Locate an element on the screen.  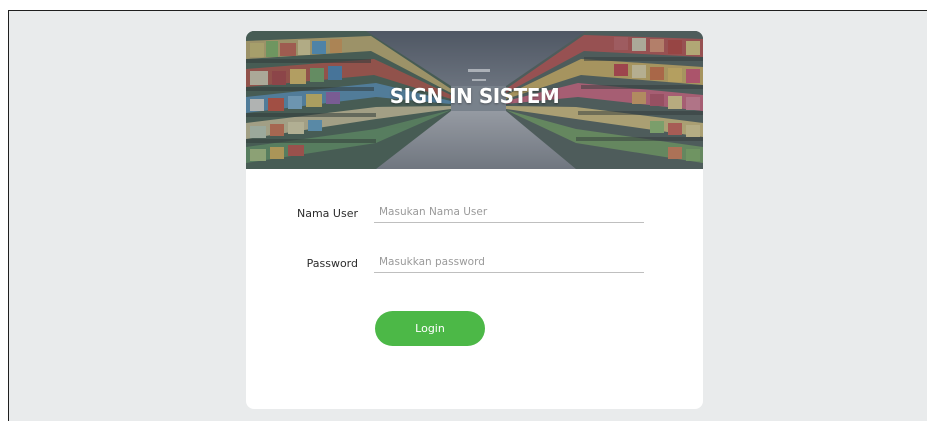
username-label: Nama User is located at coordinates (327, 213).